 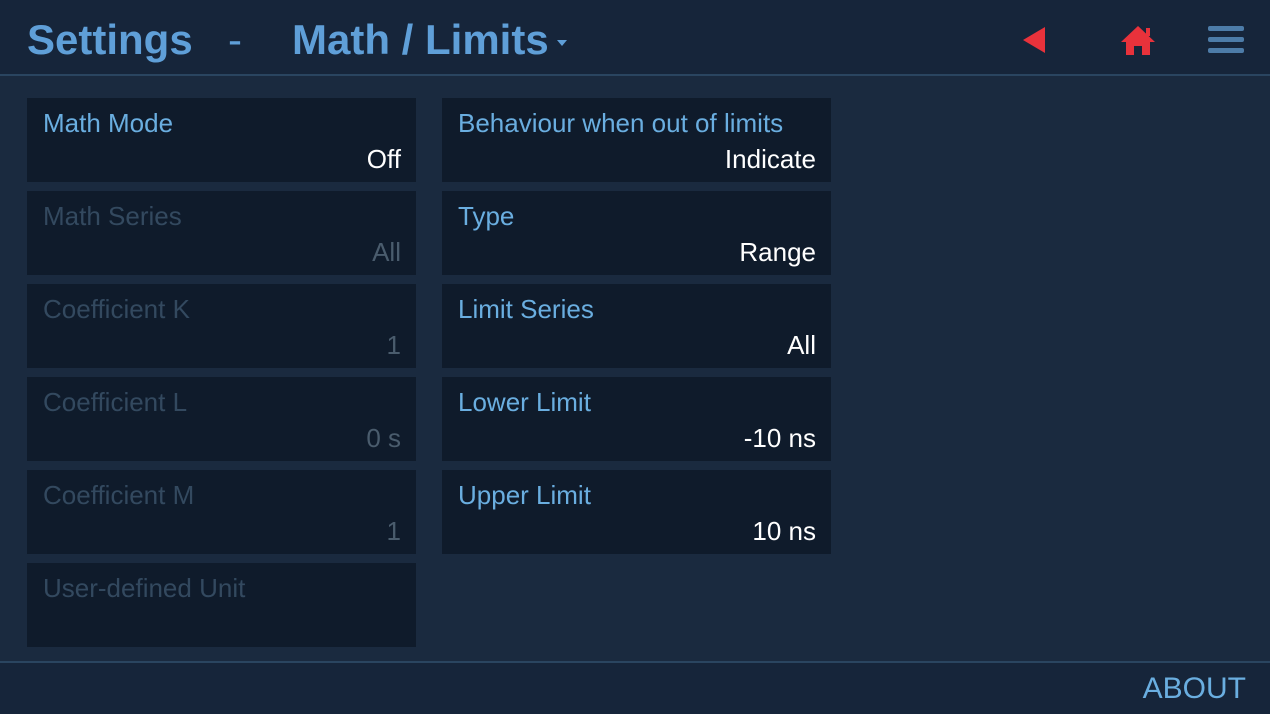 I want to click on setting-label: Coefficient M, so click(x=119, y=495).